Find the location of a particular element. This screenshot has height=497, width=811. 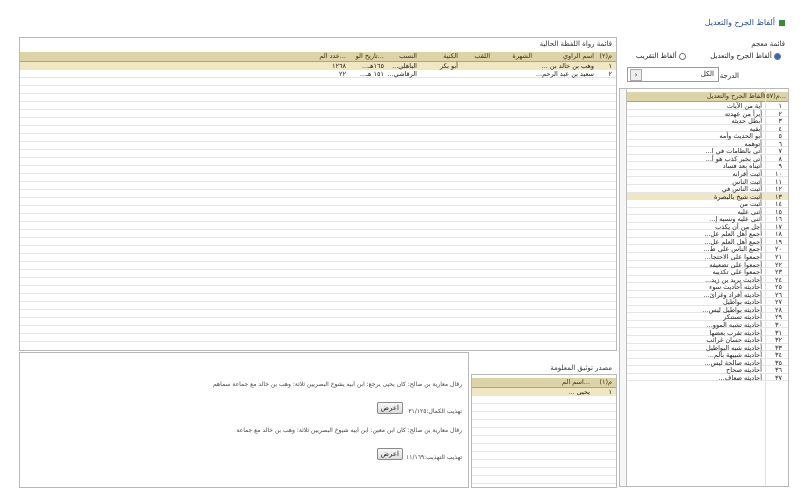

level-select-value: الكل is located at coordinates (707, 74).